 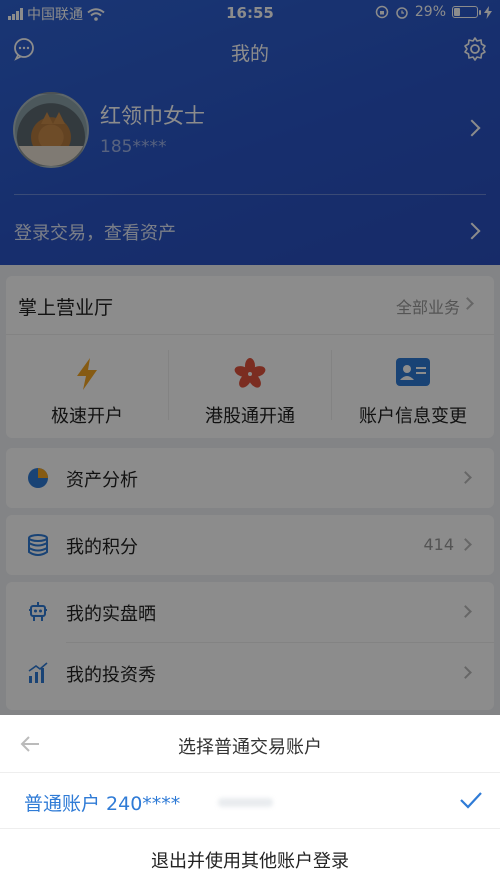 I want to click on account-option: 普通账户 240****, so click(x=250, y=801).